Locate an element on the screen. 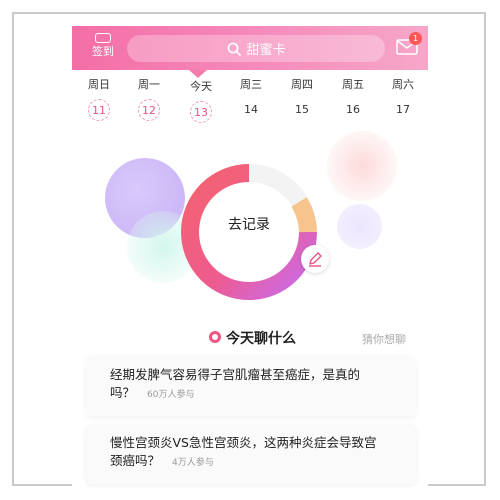  day-date: 11 is located at coordinates (99, 110).